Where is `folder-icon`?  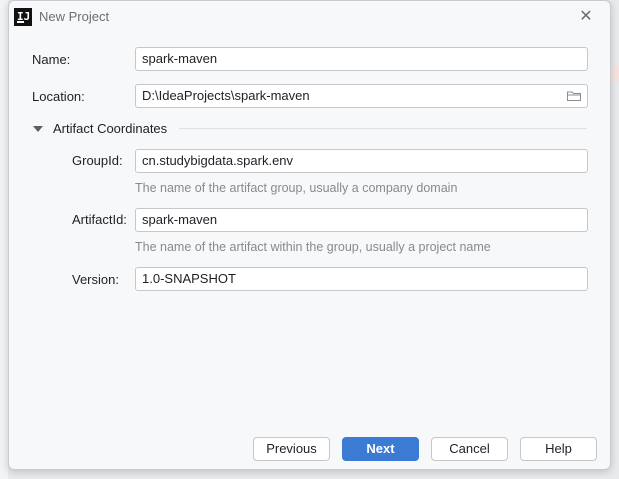
folder-icon is located at coordinates (574, 96).